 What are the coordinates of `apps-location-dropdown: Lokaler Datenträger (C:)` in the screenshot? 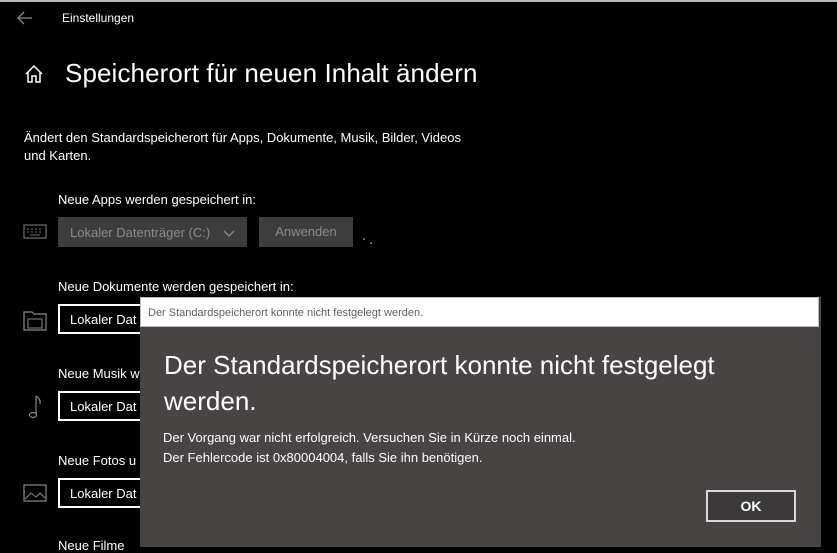 It's located at (152, 232).